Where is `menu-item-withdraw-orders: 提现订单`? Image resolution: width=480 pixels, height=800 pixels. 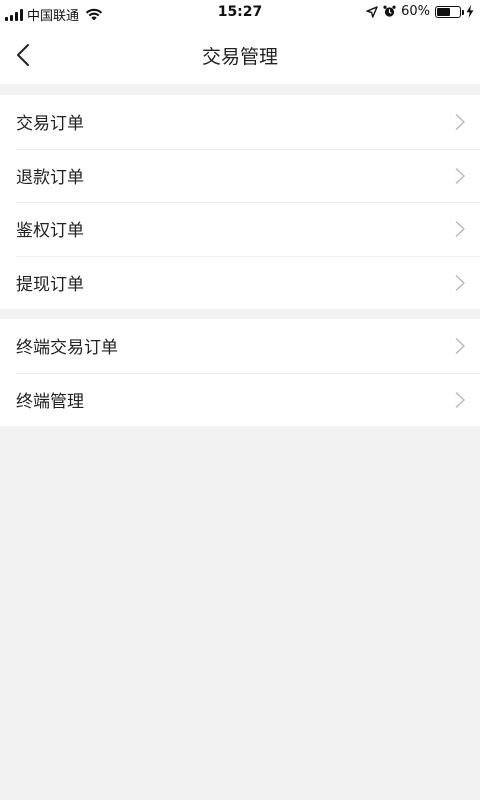
menu-item-withdraw-orders: 提现订单 is located at coordinates (240, 282).